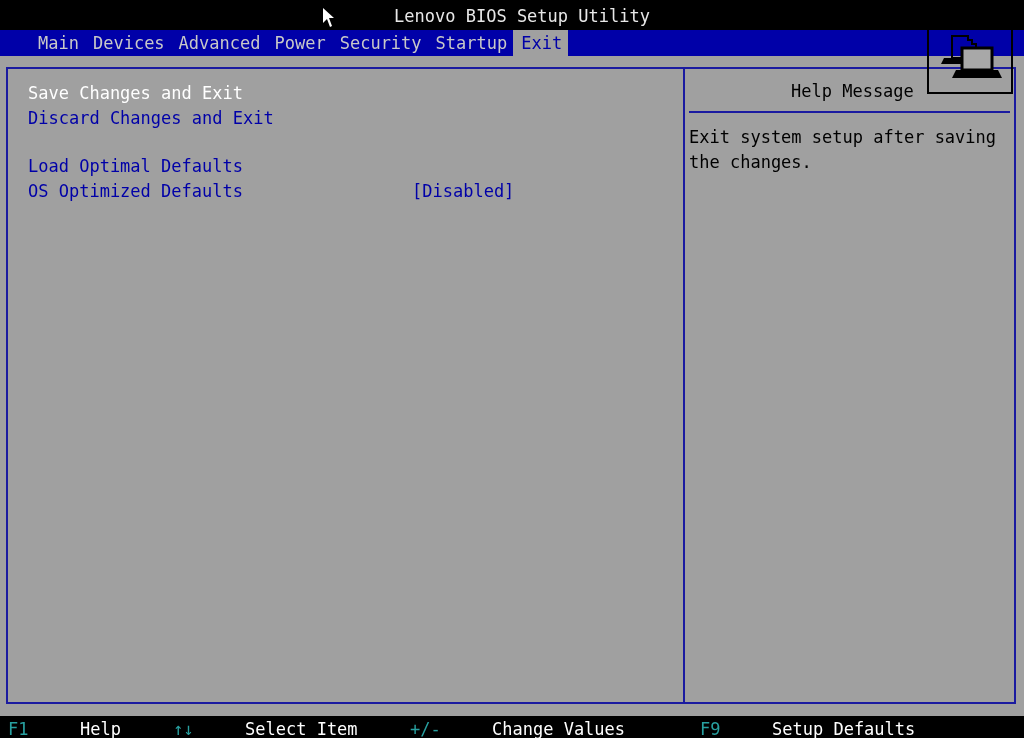 Image resolution: width=1024 pixels, height=738 pixels. I want to click on menu-tab: Advanced, so click(218, 43).